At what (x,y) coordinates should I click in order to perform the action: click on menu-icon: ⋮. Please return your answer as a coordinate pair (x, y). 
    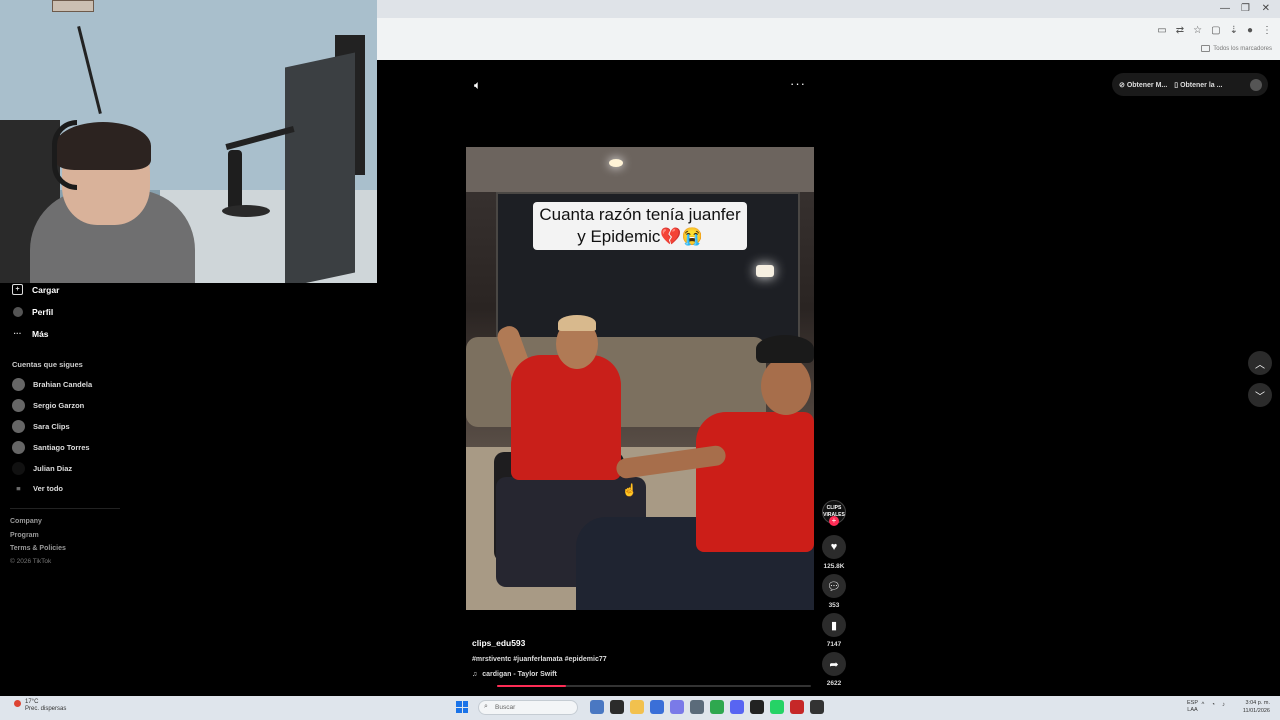
    Looking at the image, I should click on (1267, 30).